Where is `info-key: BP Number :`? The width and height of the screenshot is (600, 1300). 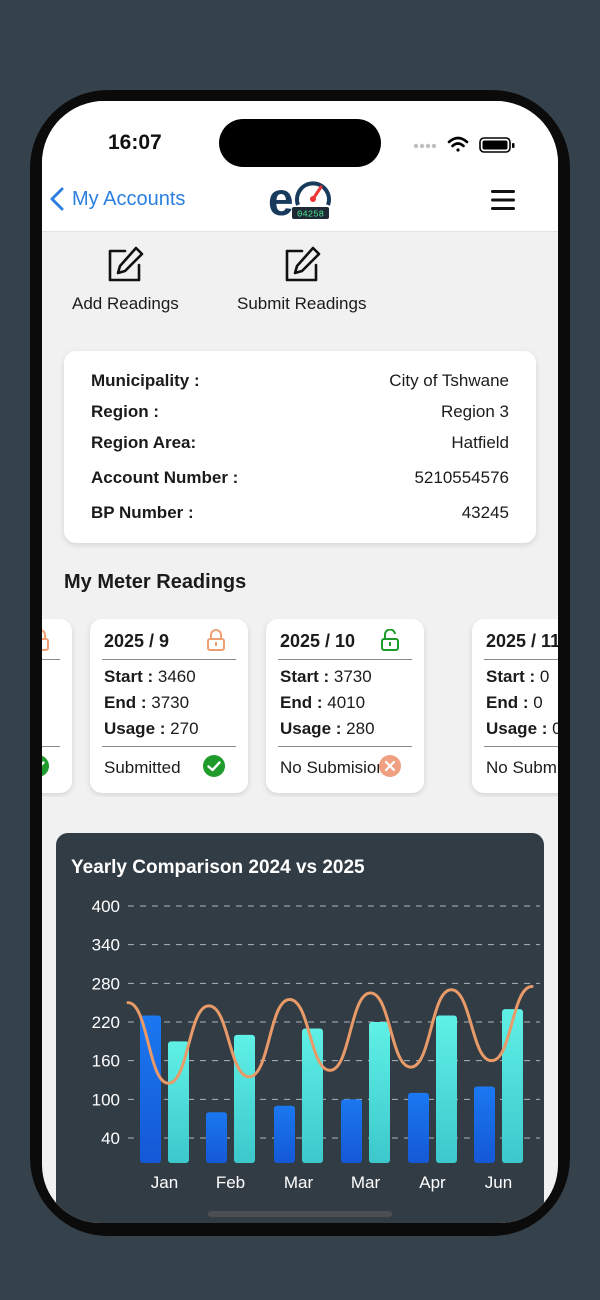 info-key: BP Number : is located at coordinates (142, 512).